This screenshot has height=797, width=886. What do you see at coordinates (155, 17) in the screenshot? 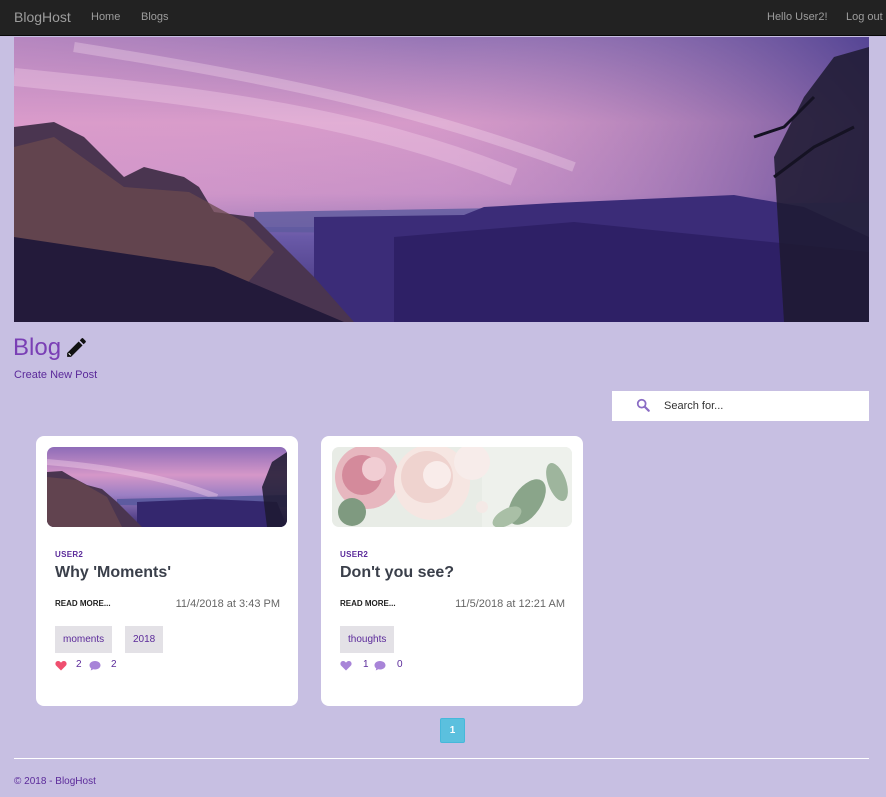
I see `nav-blogs-link: Blogs` at bounding box center [155, 17].